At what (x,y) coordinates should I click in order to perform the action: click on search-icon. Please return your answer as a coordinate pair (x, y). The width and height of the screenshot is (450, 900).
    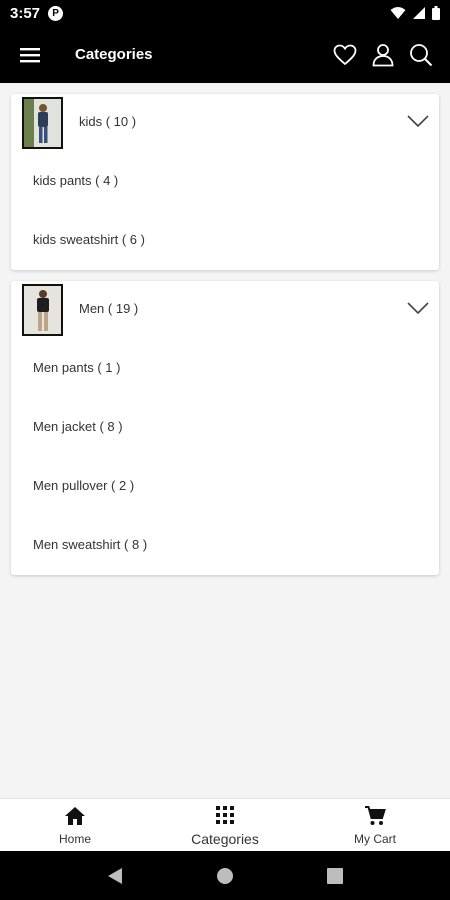
    Looking at the image, I should click on (421, 54).